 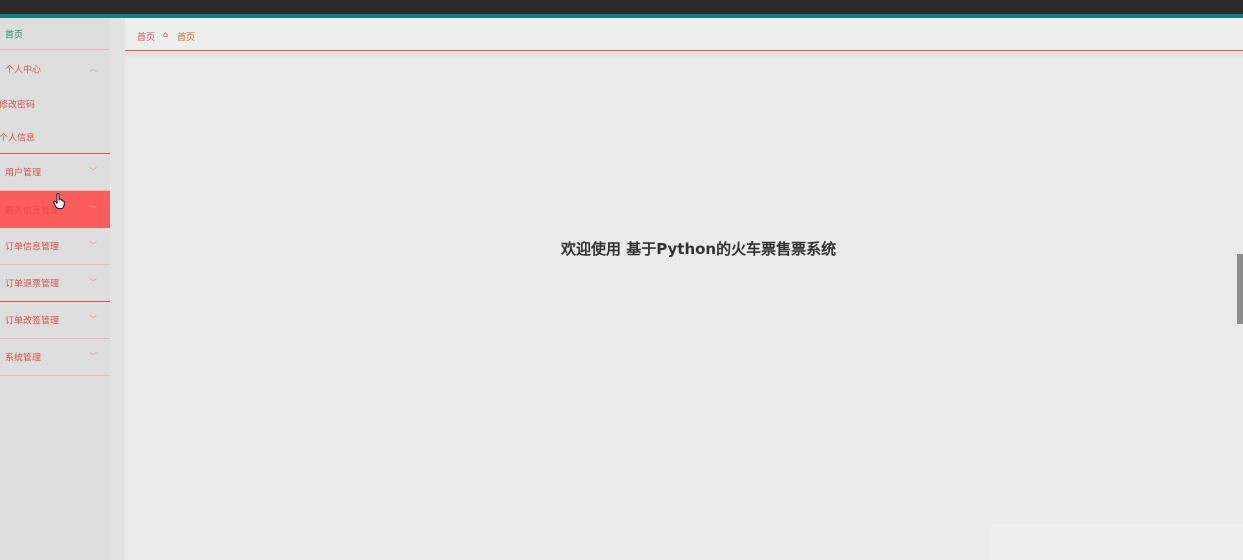 I want to click on sidebar-item-home: 首页, so click(x=55, y=34).